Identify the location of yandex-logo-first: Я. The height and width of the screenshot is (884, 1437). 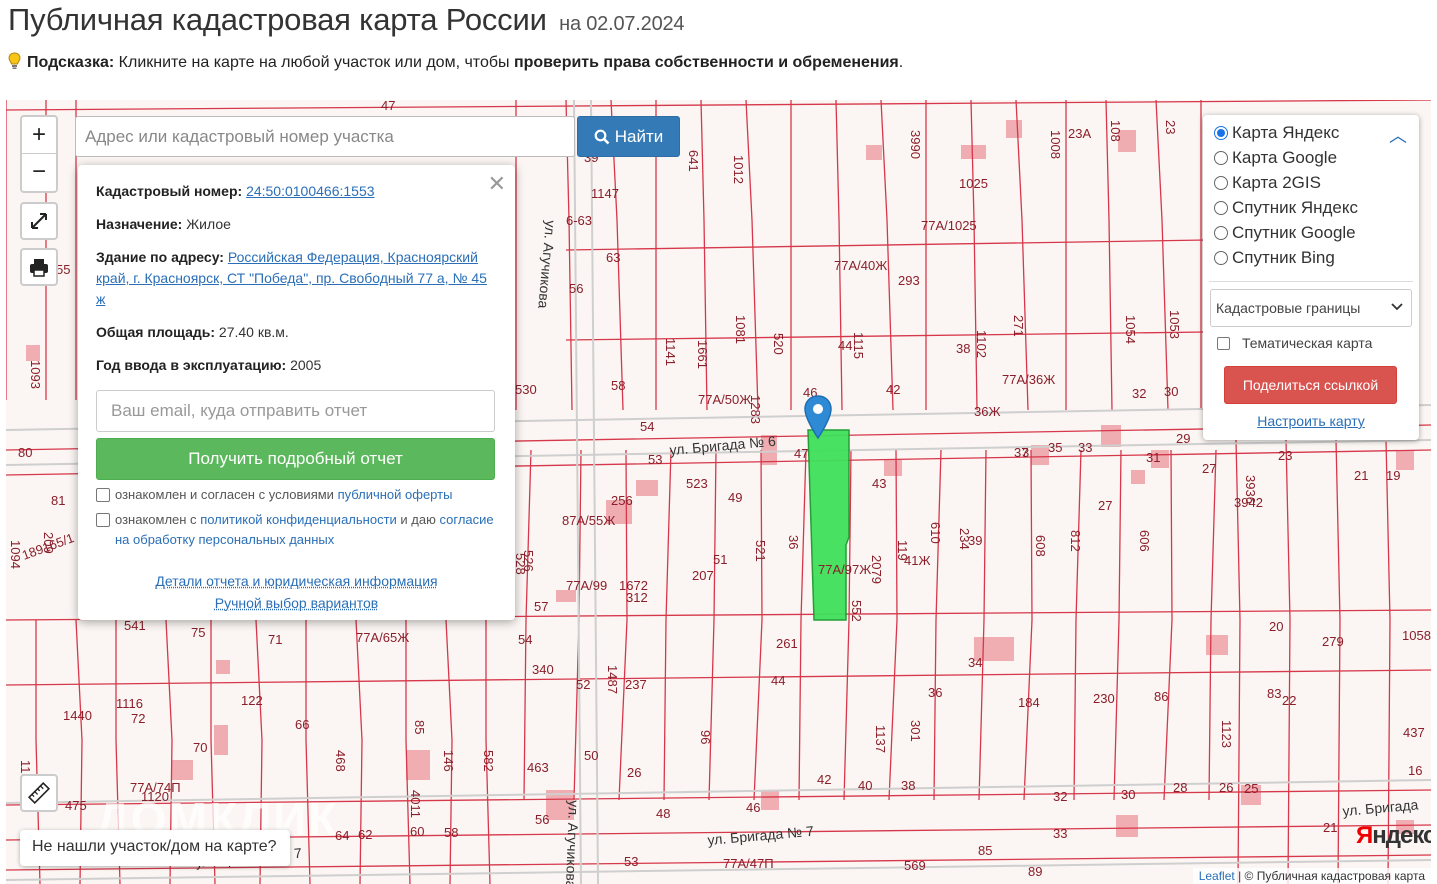
(1364, 835).